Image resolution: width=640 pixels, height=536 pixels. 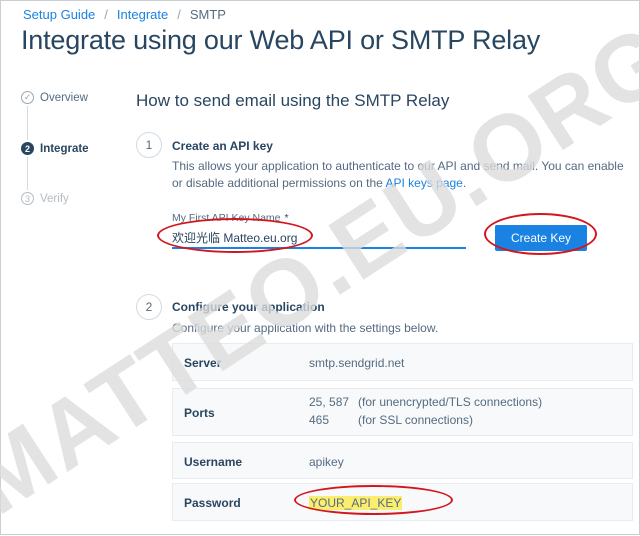 I want to click on breadcrumb-link-integrate: Integrate, so click(x=142, y=14).